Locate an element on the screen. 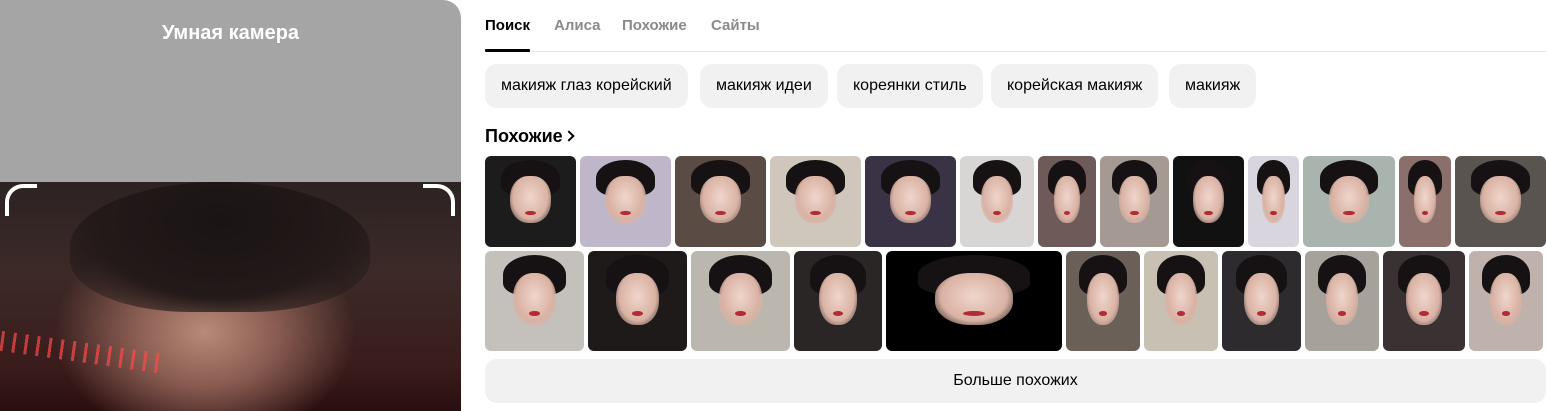 The image size is (1546, 411). chip-suggestion: кореянки стиль is located at coordinates (910, 86).